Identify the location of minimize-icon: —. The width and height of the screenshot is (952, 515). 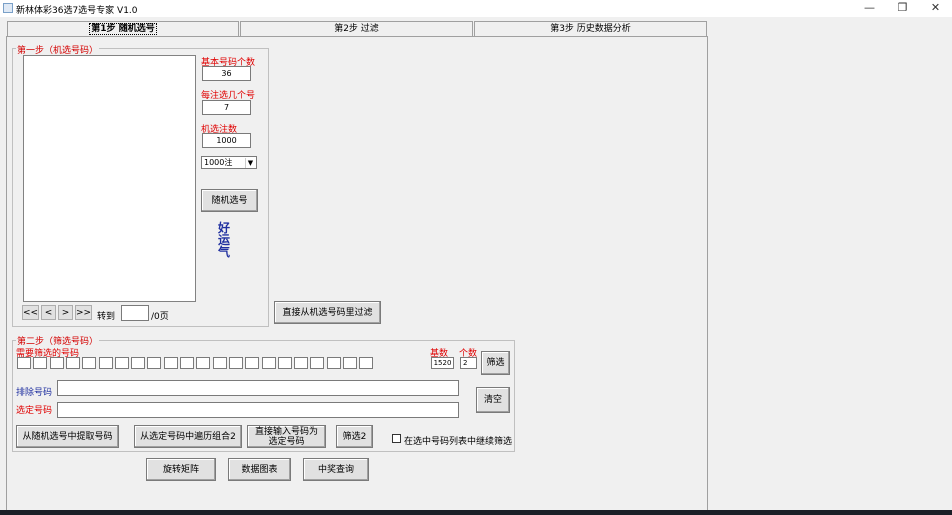
(869, 8).